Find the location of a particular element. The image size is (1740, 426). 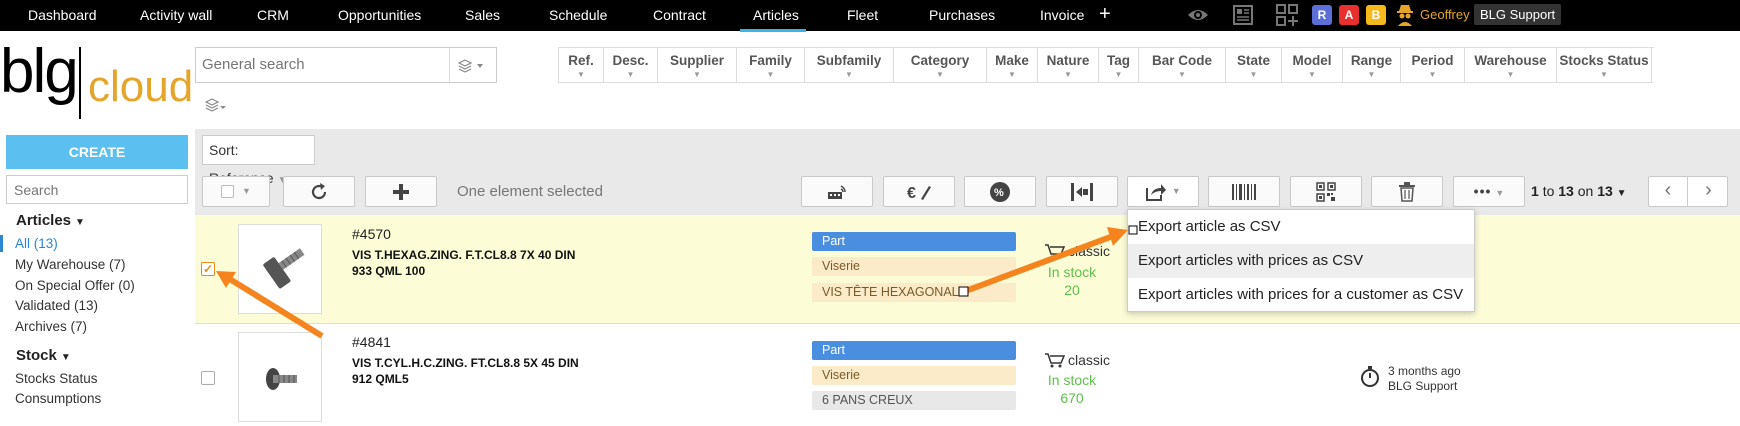

next-page-button: › is located at coordinates (1708, 191).